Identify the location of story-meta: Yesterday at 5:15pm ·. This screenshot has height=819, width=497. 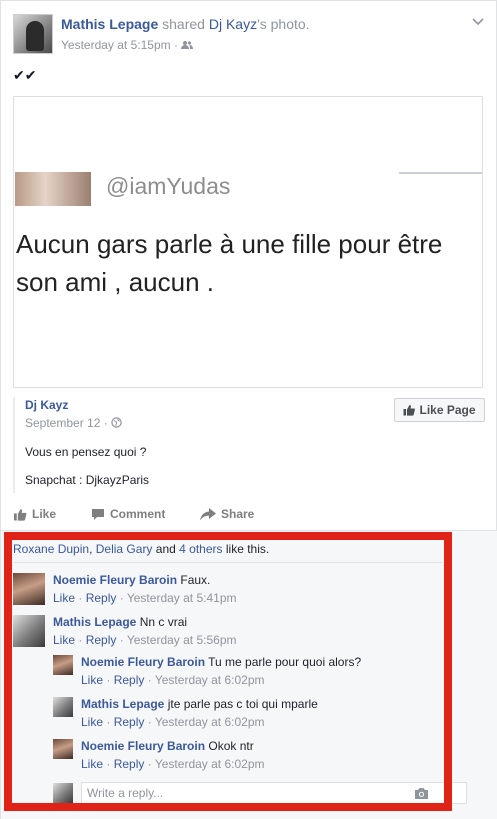
(127, 45).